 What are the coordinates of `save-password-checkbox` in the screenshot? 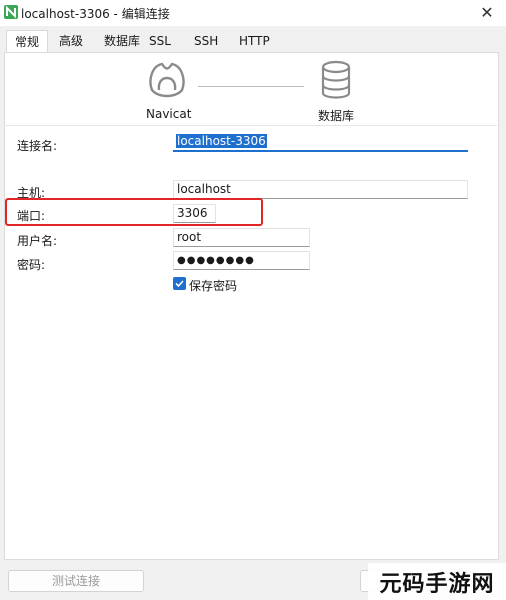 It's located at (179, 283).